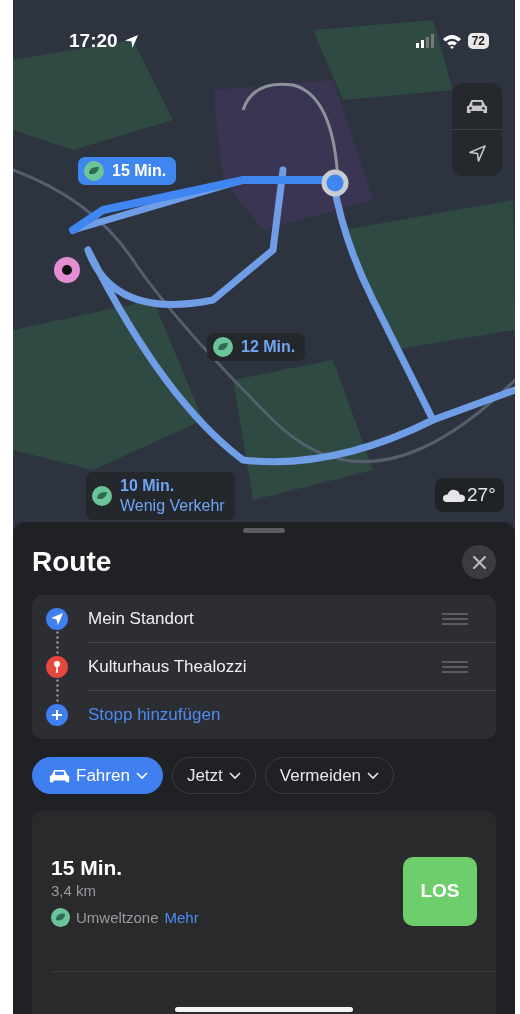 The height and width of the screenshot is (1014, 520). I want to click on car-icon, so click(59, 775).